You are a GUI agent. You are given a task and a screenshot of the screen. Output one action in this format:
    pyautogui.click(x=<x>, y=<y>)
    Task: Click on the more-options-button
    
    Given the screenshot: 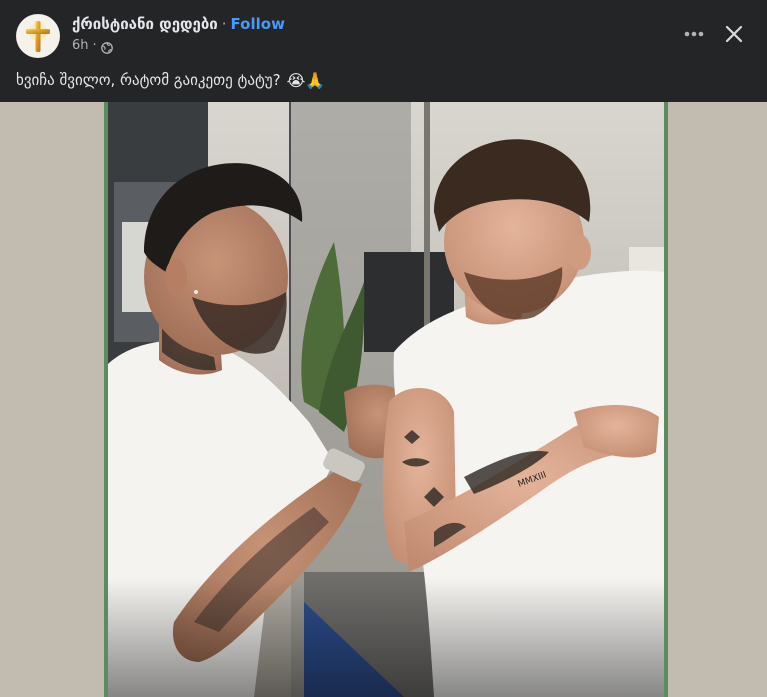 What is the action you would take?
    pyautogui.click(x=694, y=34)
    